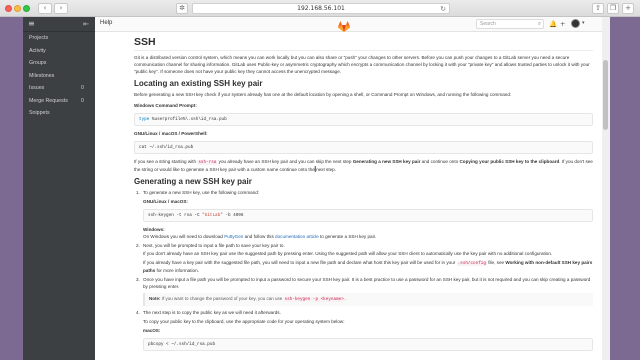 This screenshot has height=360, width=640. What do you see at coordinates (165, 106) in the screenshot?
I see `windows-prompt-label: Windows Command Prompt:` at bounding box center [165, 106].